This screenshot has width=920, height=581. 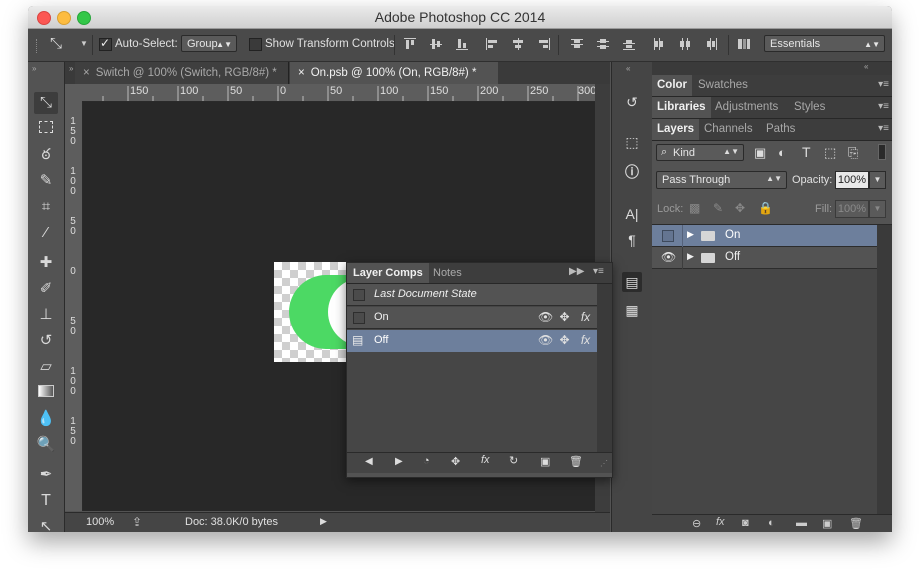 I want to click on opacity-slider-button: ▼, so click(x=877, y=180).